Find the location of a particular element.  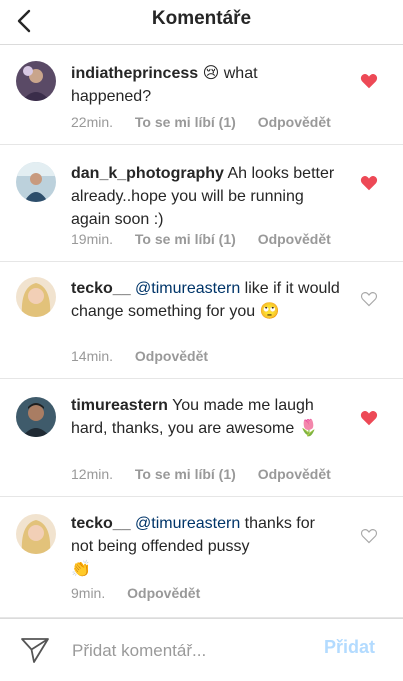

post-comment-button: Přidat is located at coordinates (349, 647).